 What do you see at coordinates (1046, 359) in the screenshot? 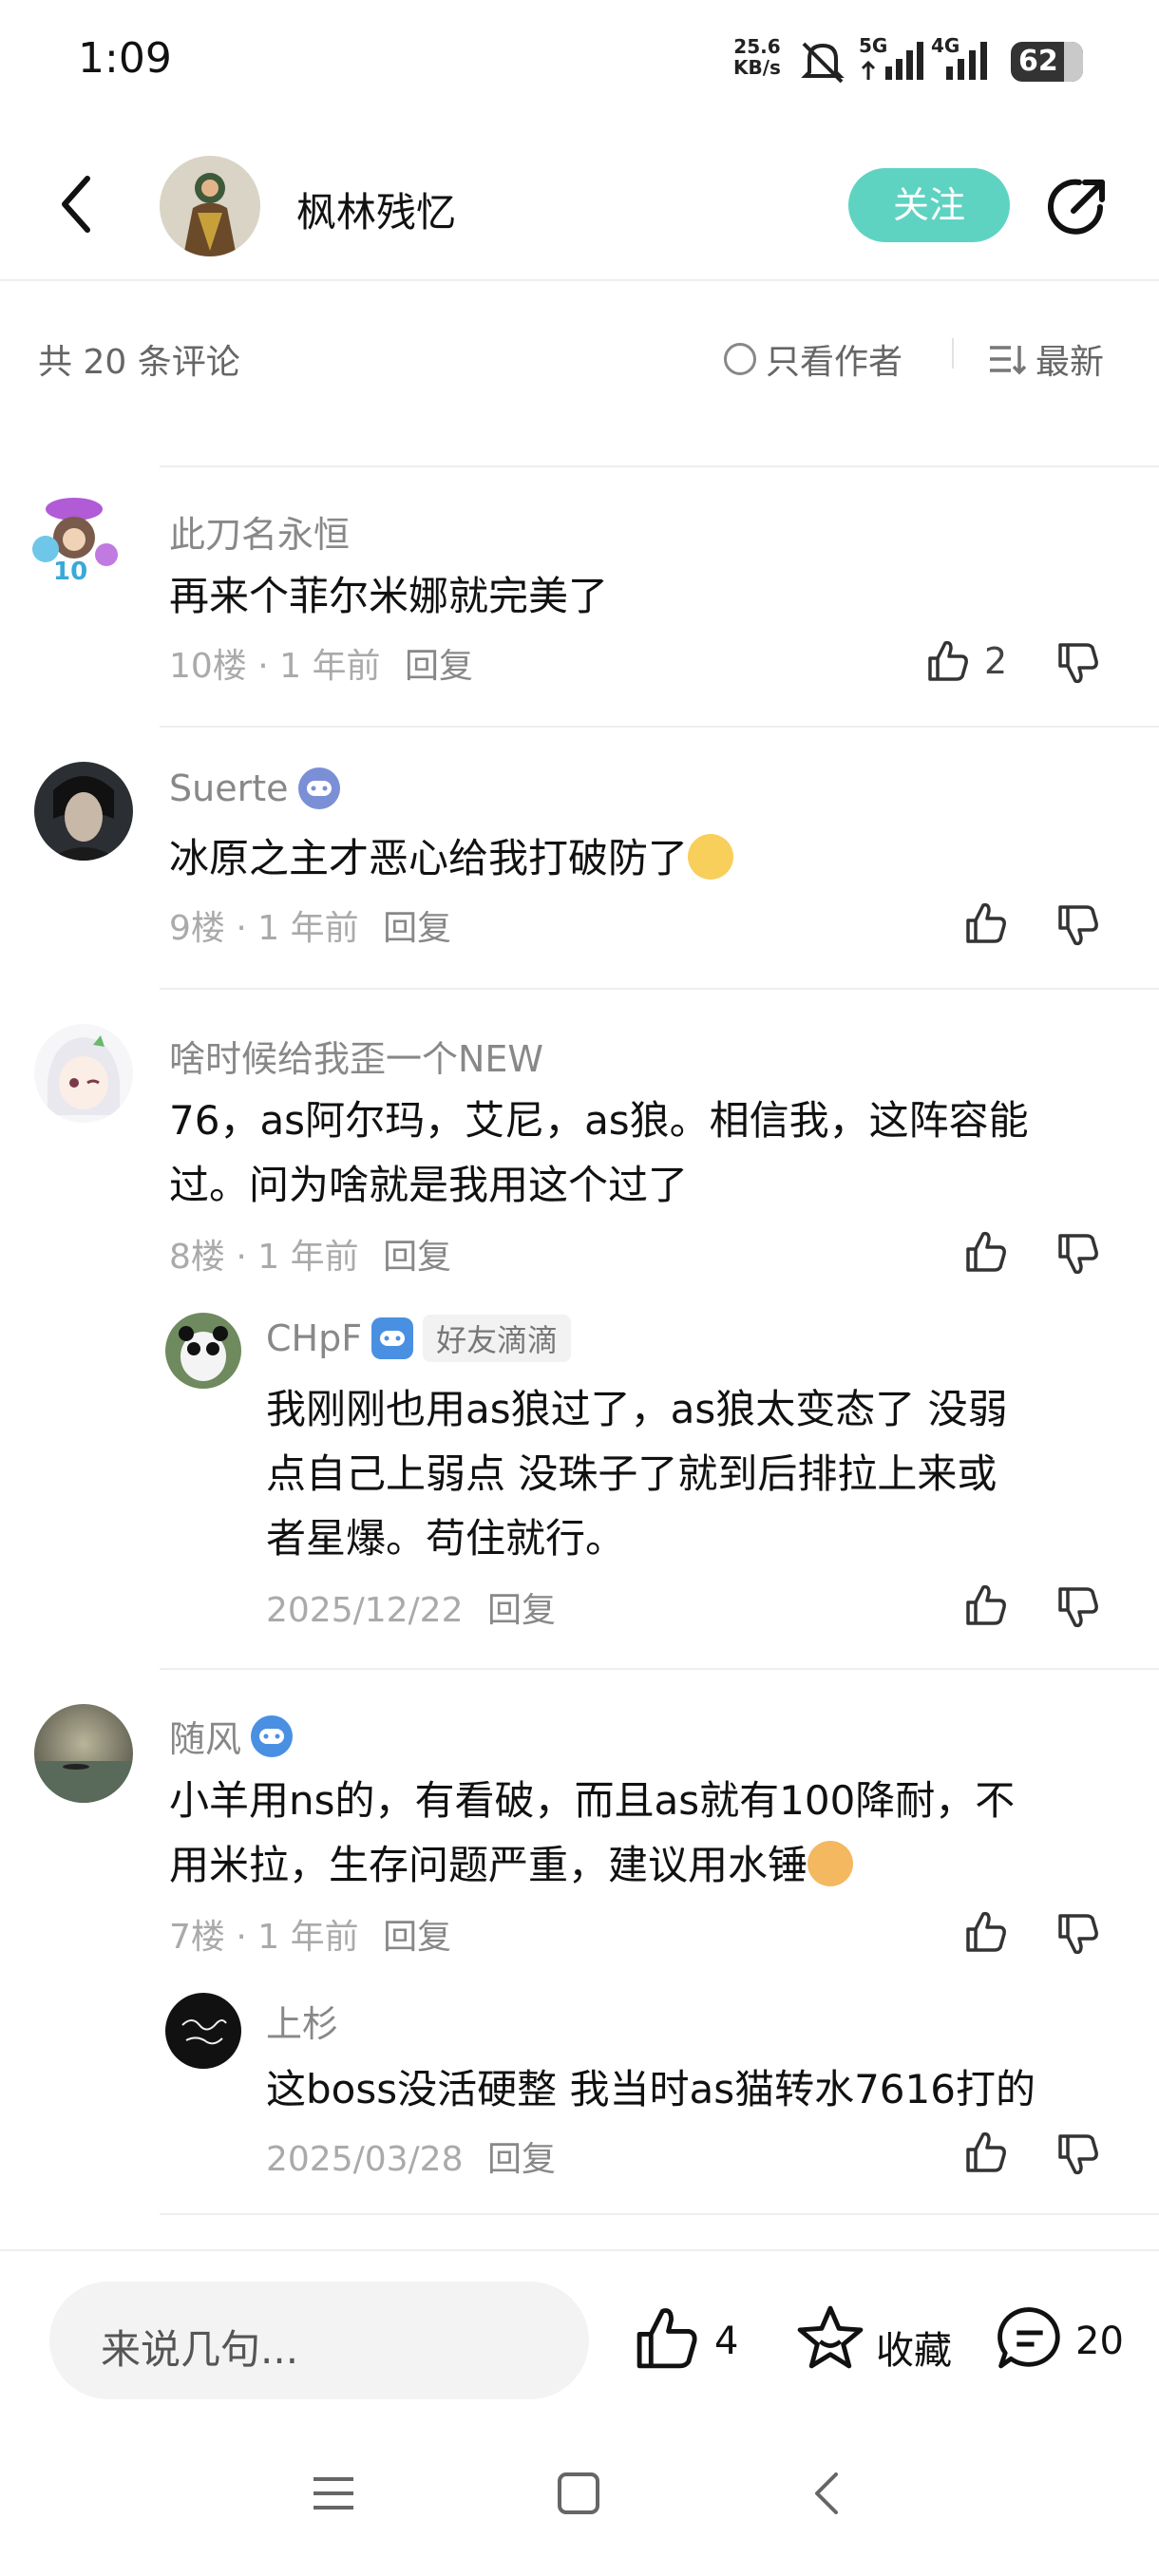
I see `sort-latest-button: 最新` at bounding box center [1046, 359].